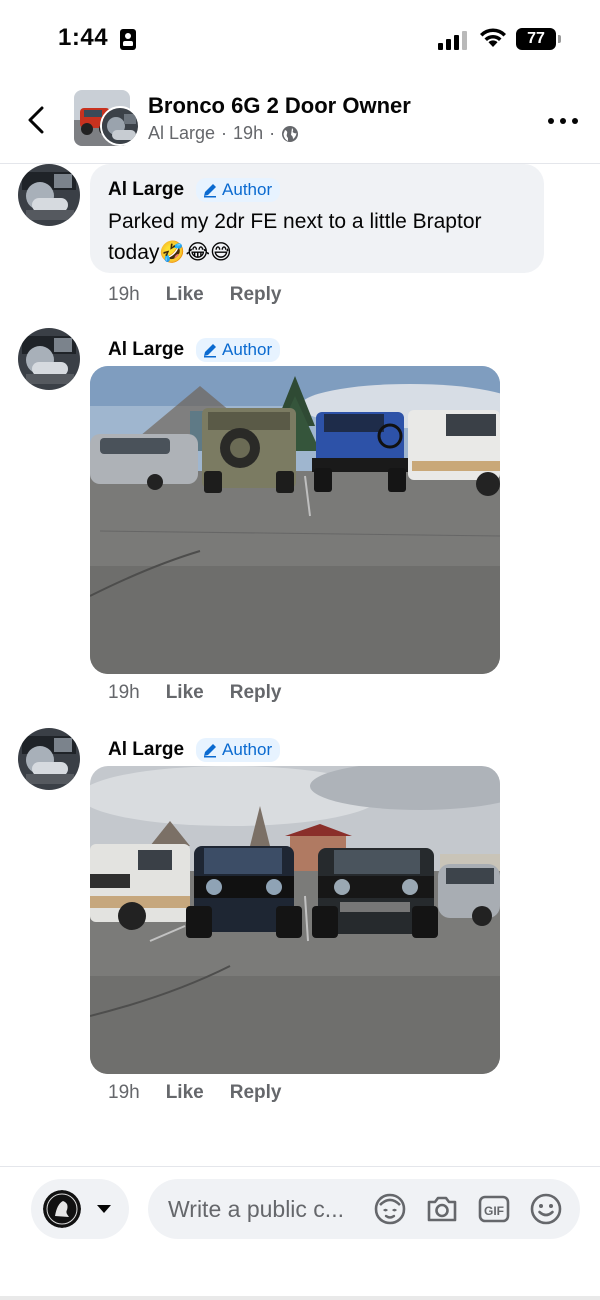  Describe the element at coordinates (563, 122) in the screenshot. I see `more-options-icon` at that location.